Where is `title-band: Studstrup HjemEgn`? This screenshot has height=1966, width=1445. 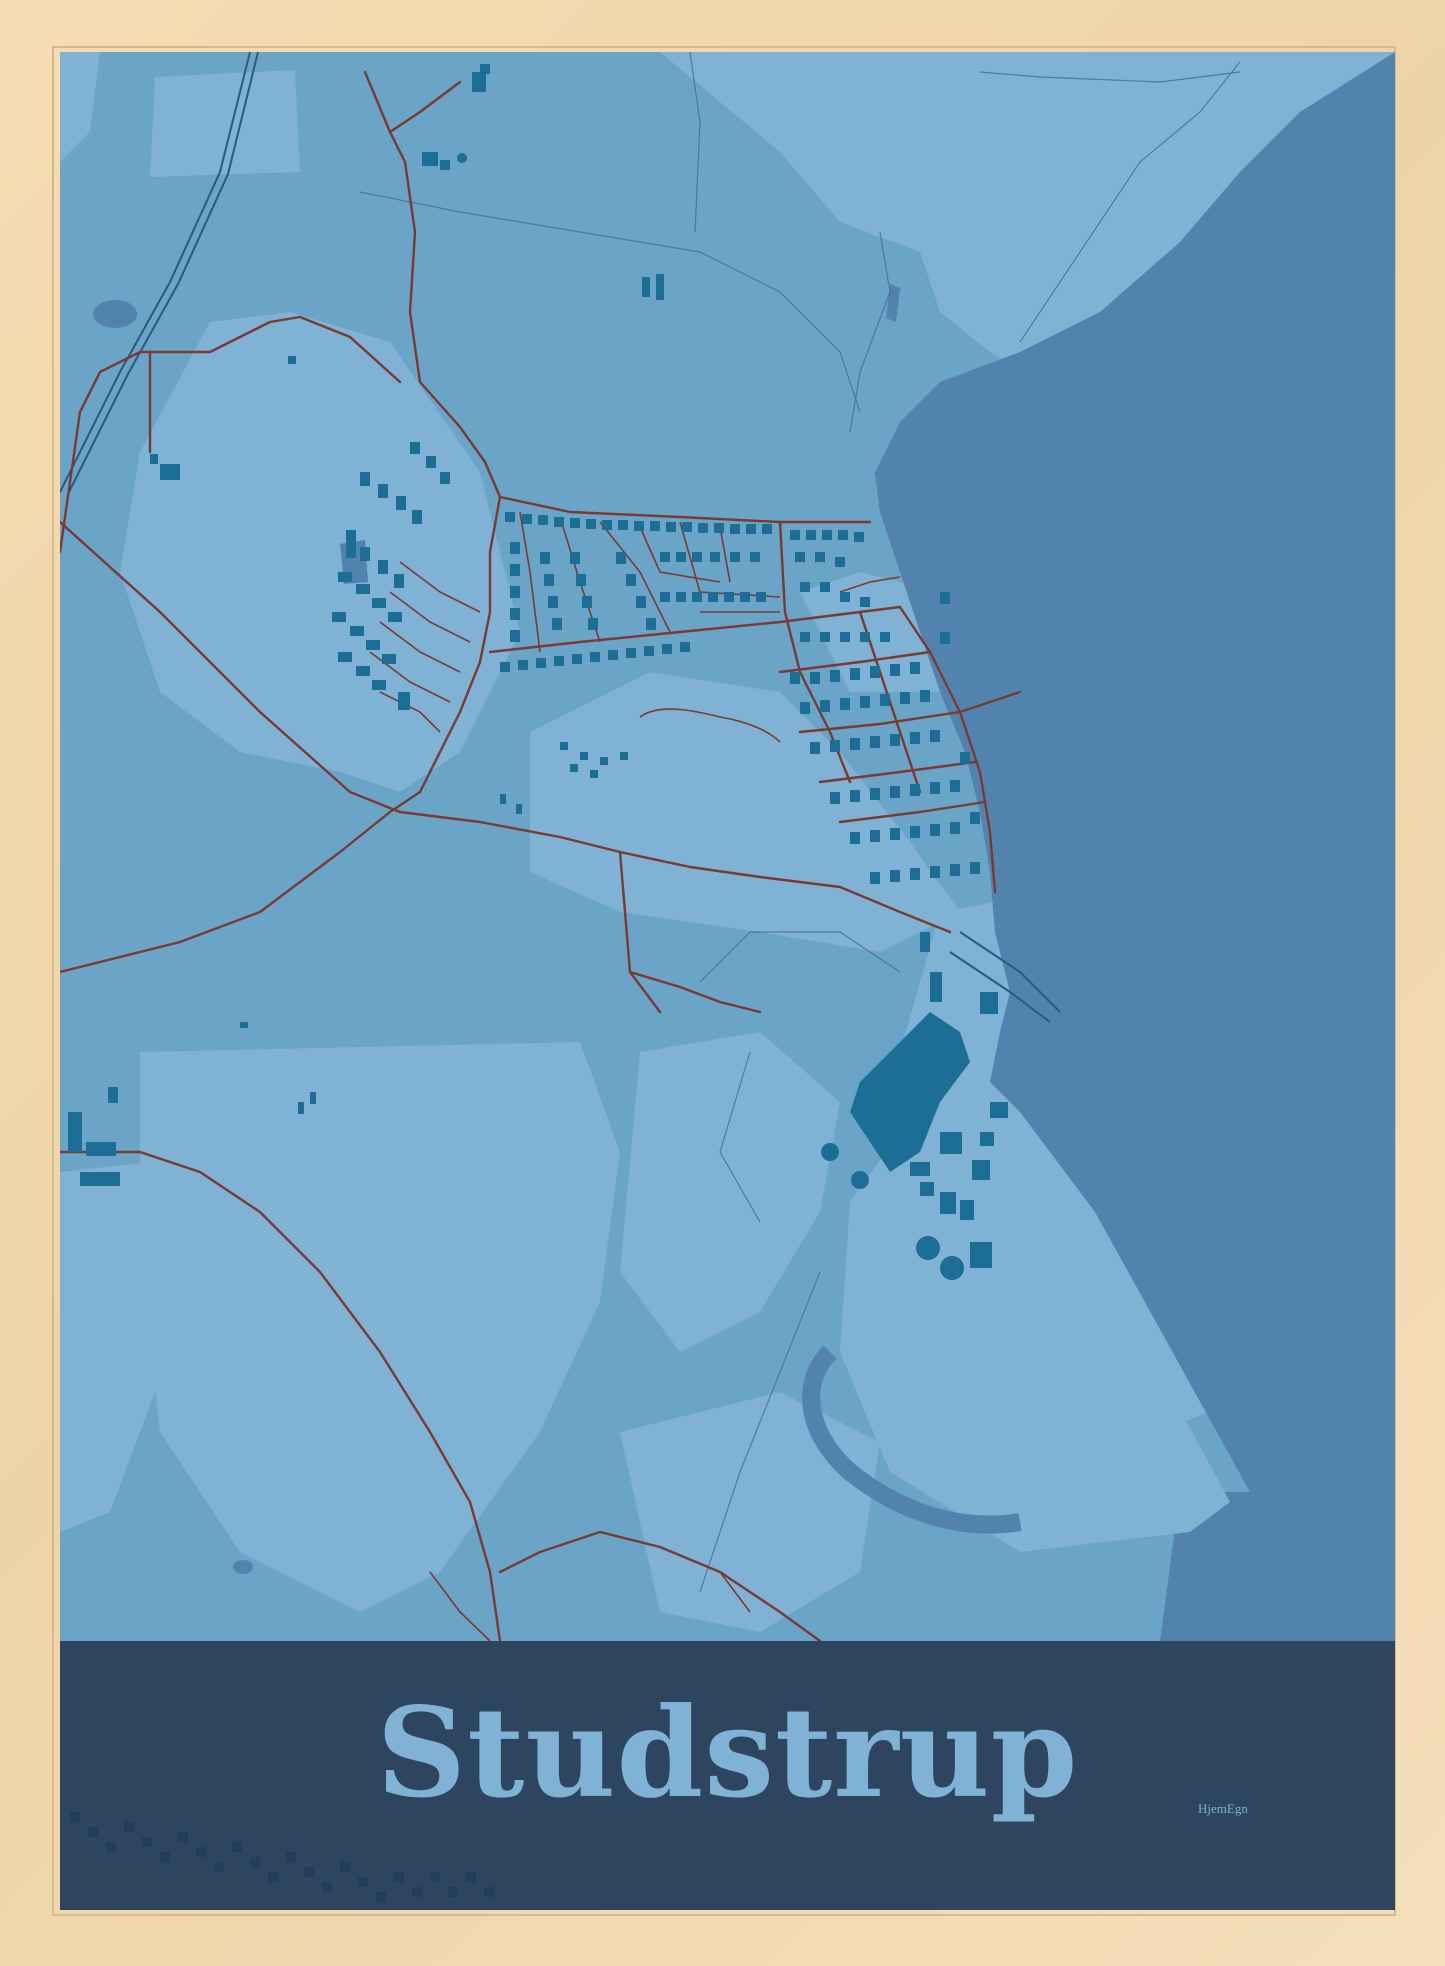
title-band: Studstrup HjemEgn is located at coordinates (727, 1775).